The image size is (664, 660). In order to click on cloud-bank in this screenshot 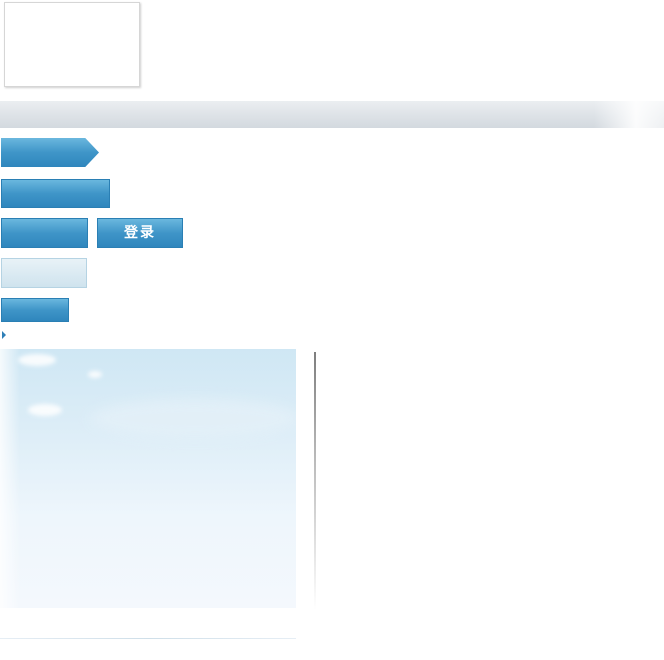, I will do `click(193, 419)`.